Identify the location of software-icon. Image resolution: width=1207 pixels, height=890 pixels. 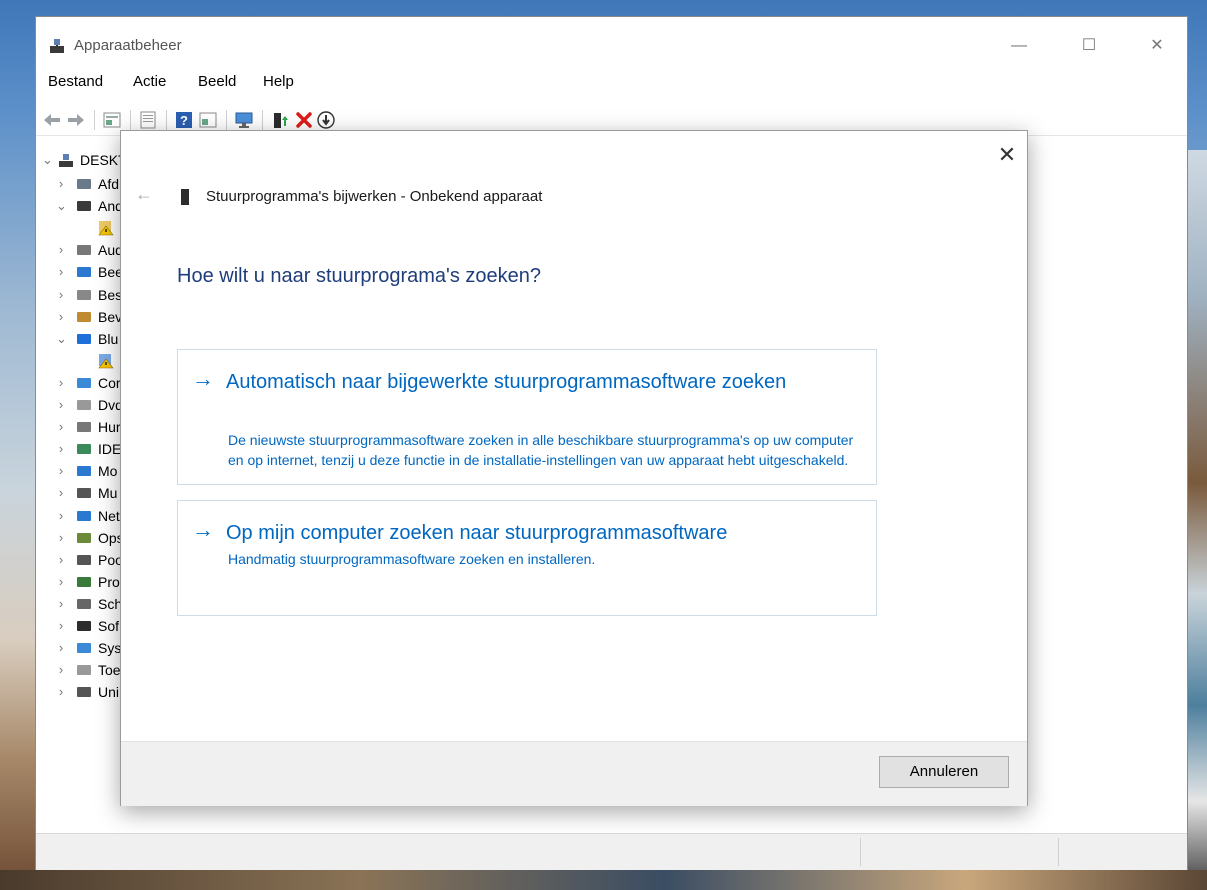
(84, 626).